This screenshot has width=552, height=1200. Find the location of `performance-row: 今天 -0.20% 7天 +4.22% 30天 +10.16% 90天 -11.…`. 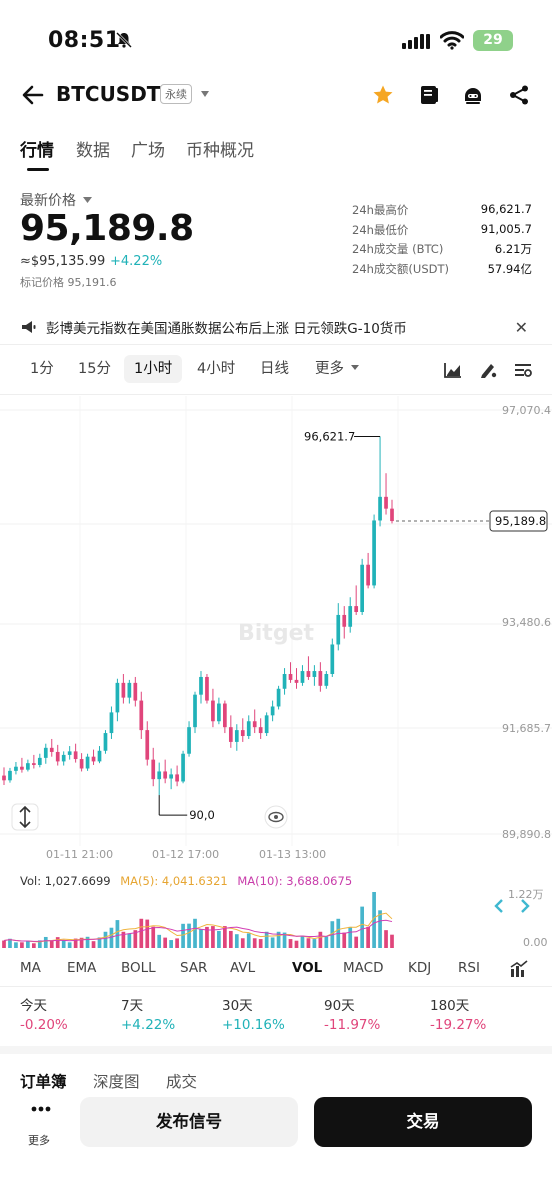

performance-row: 今天 -0.20% 7天 +4.22% 30天 +10.16% 90天 -11.… is located at coordinates (276, 1016).